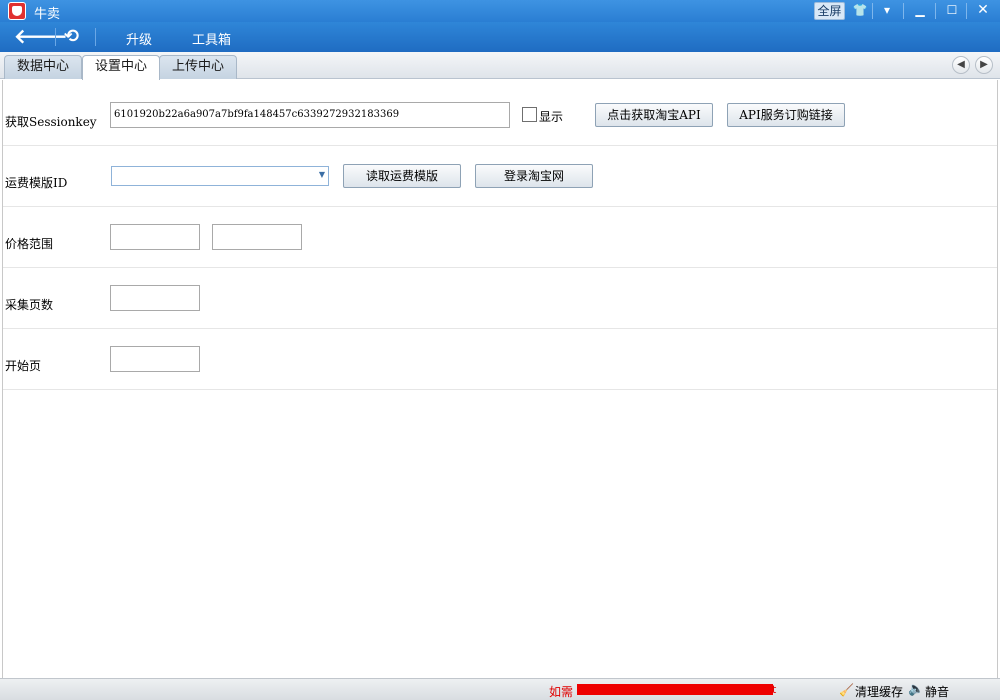 This screenshot has width=1000, height=700. Describe the element at coordinates (829, 11) in the screenshot. I see `fullscreen-button: 全屏` at that location.